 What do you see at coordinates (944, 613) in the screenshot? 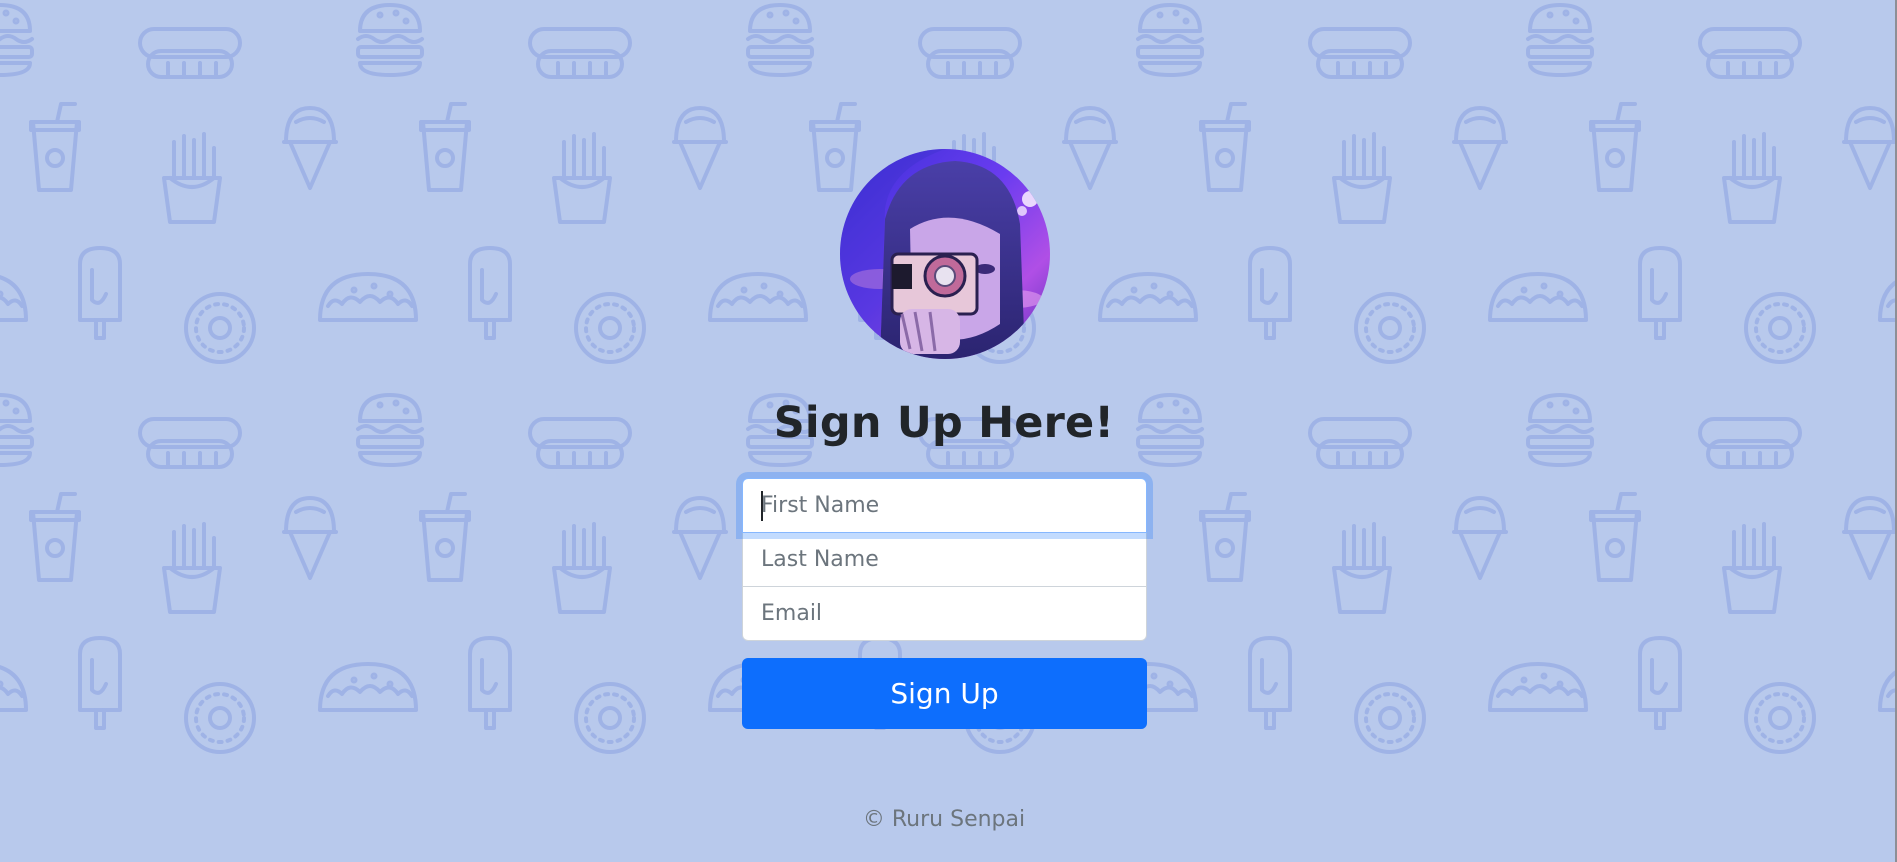
I see `email-input` at bounding box center [944, 613].